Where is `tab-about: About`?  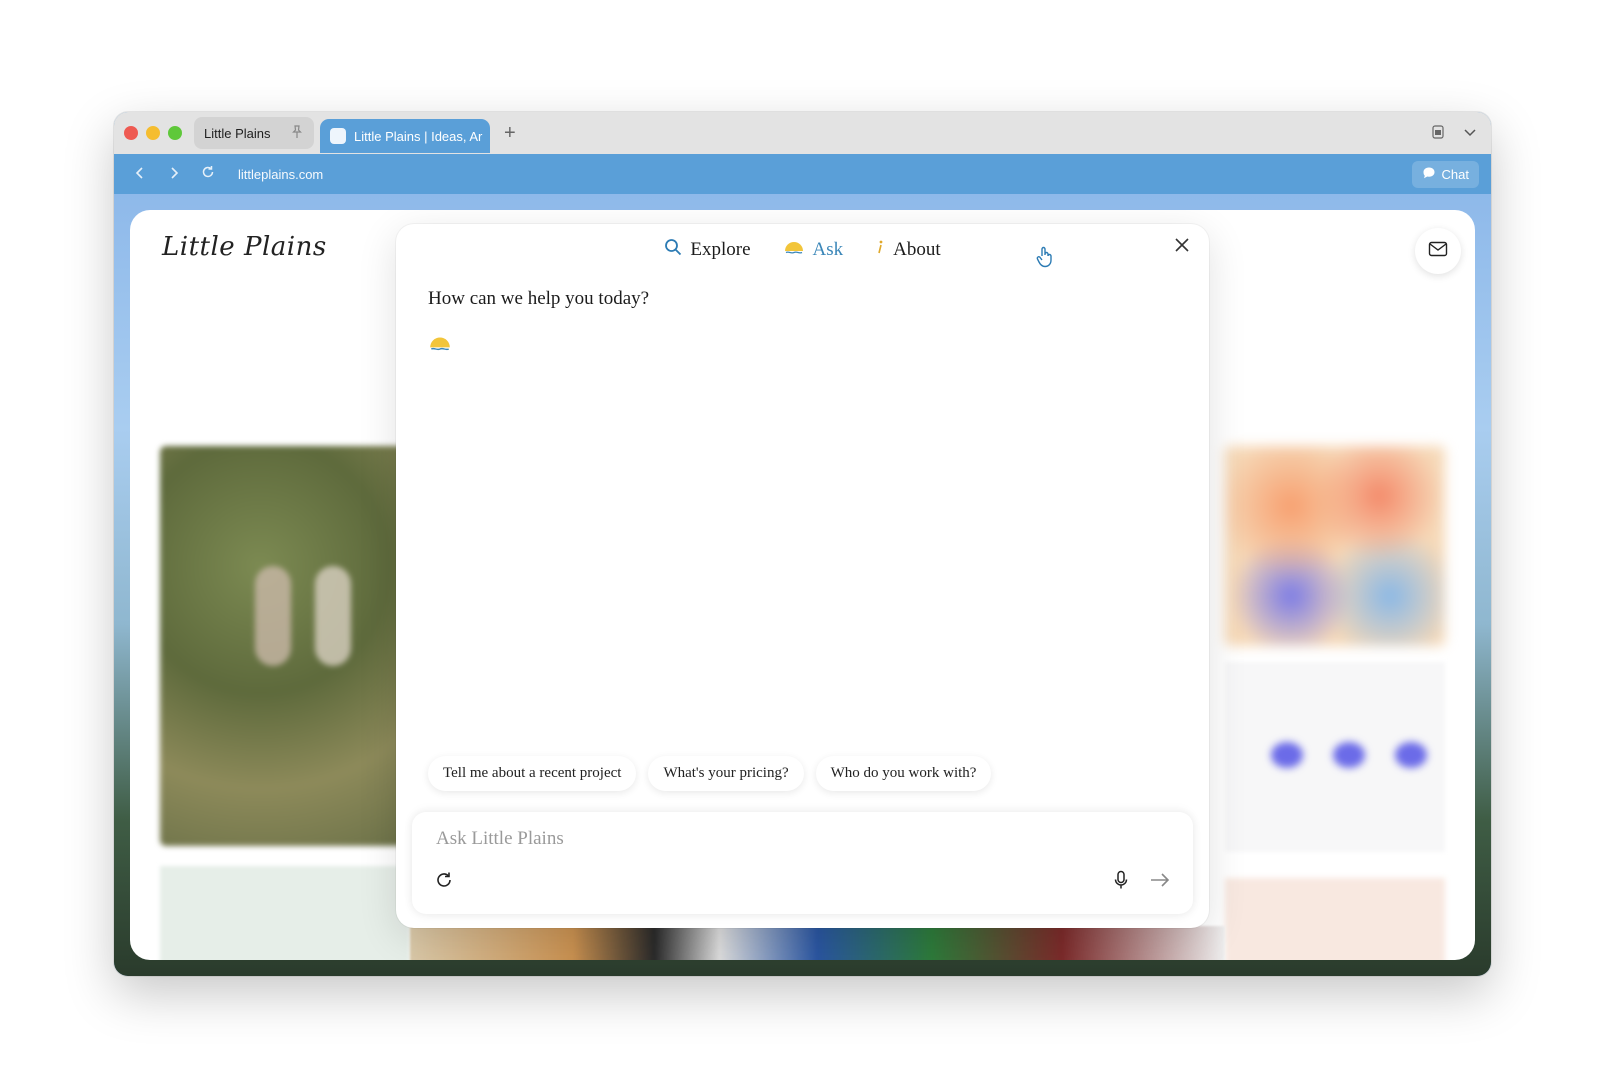 tab-about: About is located at coordinates (908, 250).